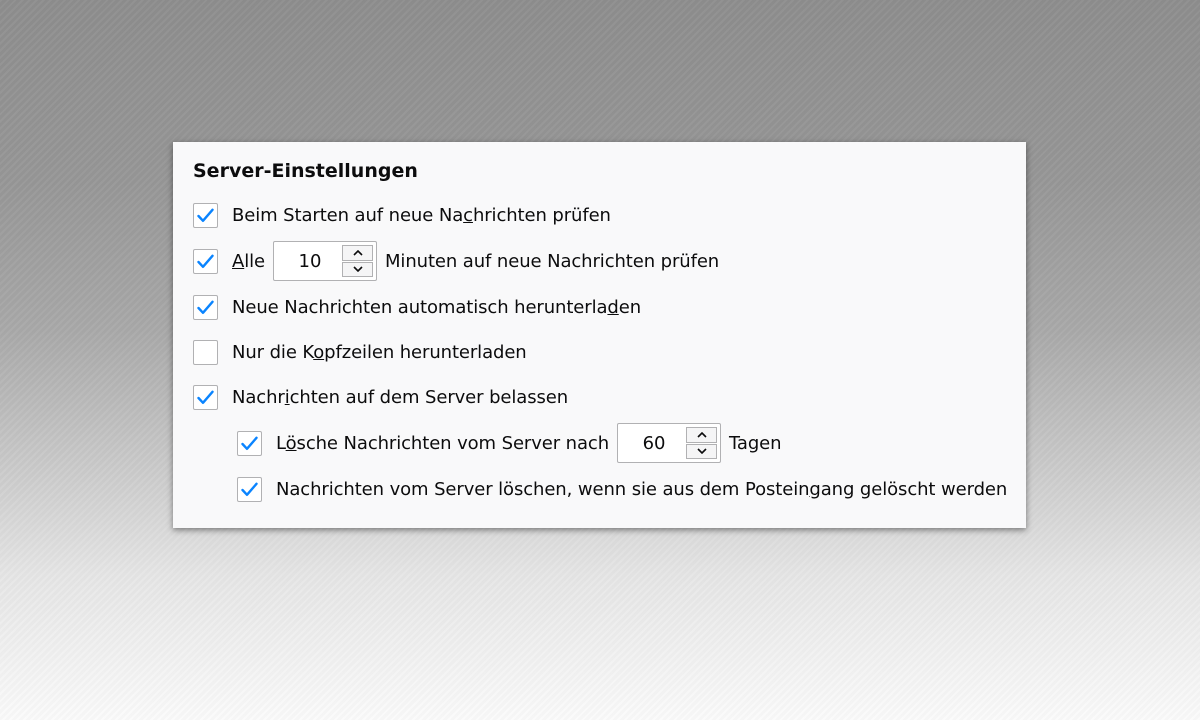  Describe the element at coordinates (468, 215) in the screenshot. I see `accesskey: c` at that location.